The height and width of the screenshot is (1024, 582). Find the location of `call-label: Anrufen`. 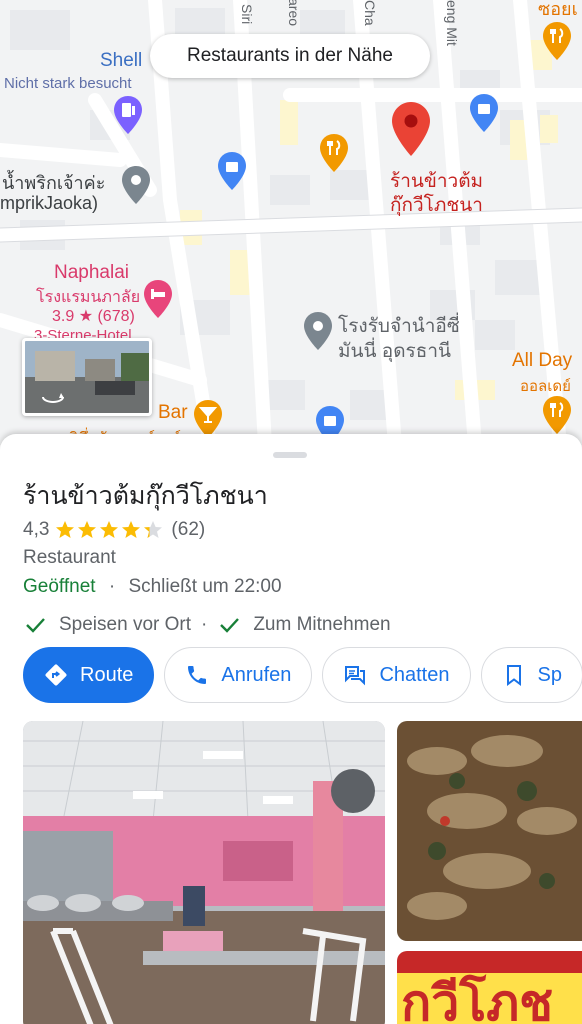

call-label: Anrufen is located at coordinates (256, 674).